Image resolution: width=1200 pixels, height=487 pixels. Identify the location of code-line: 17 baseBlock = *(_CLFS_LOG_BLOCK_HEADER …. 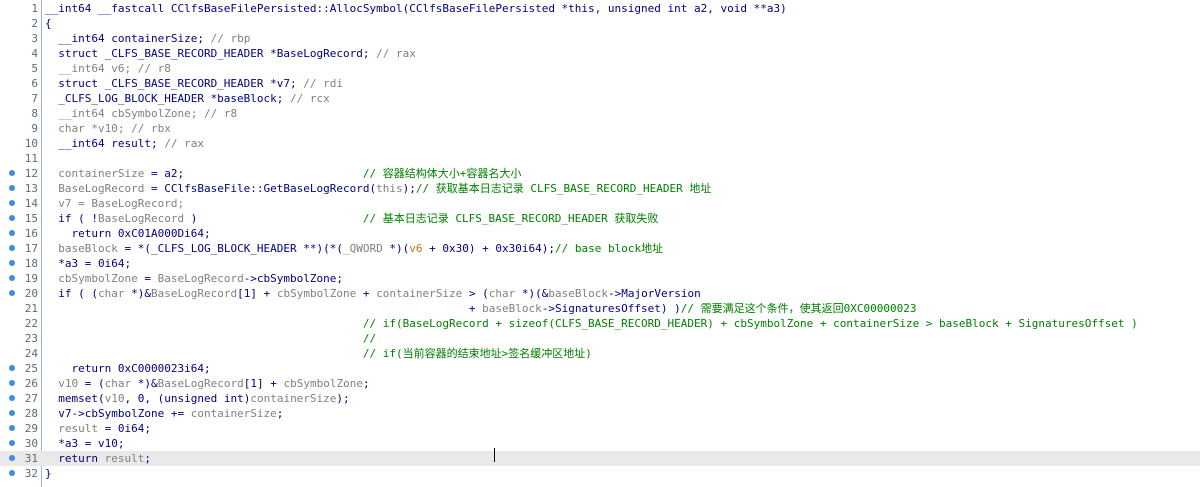
(600, 248).